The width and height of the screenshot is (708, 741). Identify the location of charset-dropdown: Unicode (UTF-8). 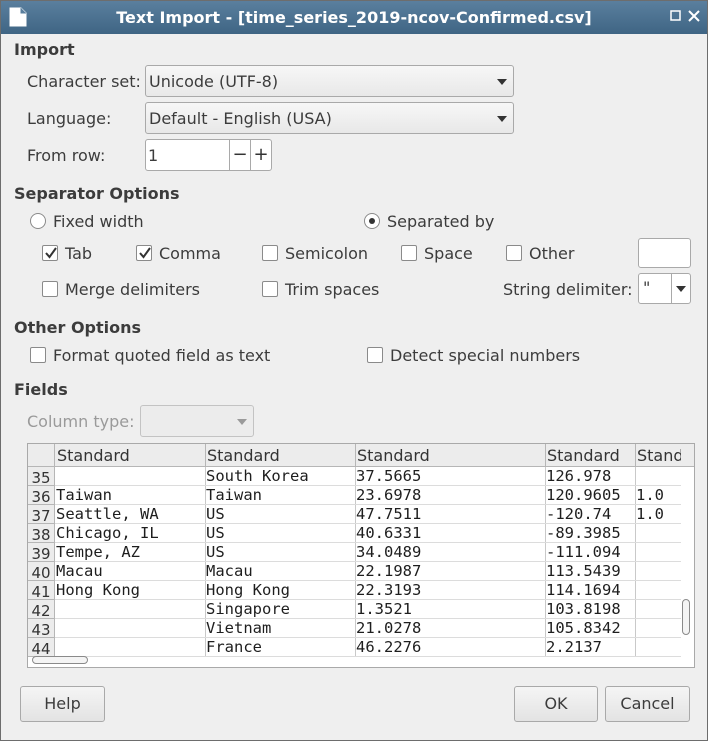
(329, 81).